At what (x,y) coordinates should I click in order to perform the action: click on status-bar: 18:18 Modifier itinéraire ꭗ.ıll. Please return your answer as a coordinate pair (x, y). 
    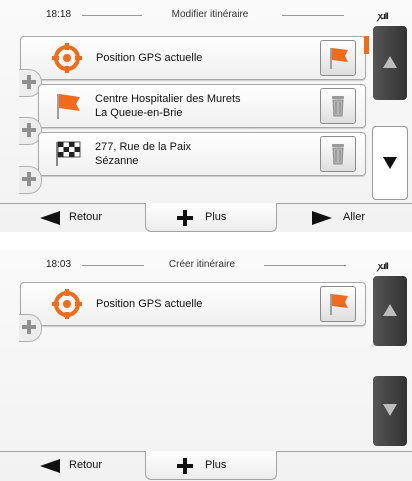
    Looking at the image, I should click on (206, 13).